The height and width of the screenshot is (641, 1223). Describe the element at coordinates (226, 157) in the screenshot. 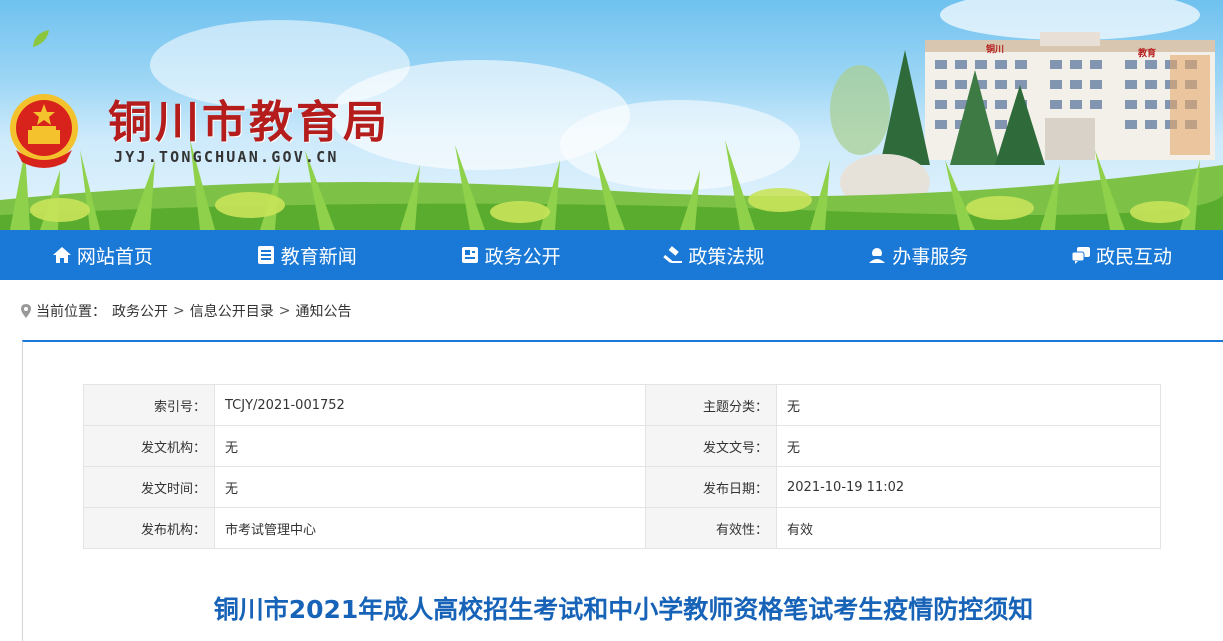

I see `site-domain: JYJ.TONGCHUAN.GOV.CN` at that location.